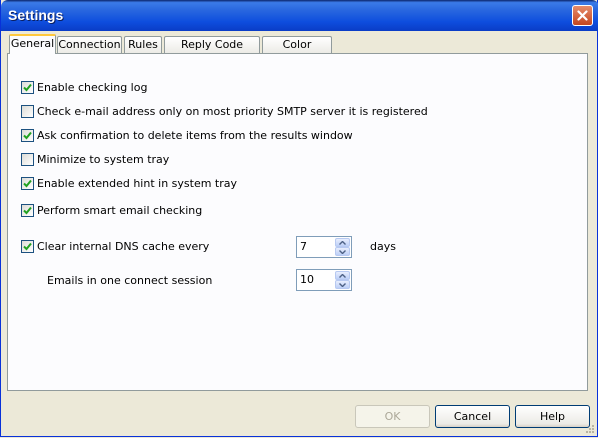 This screenshot has width=598, height=438. Describe the element at coordinates (89, 44) in the screenshot. I see `tab-connection: Connection` at that location.